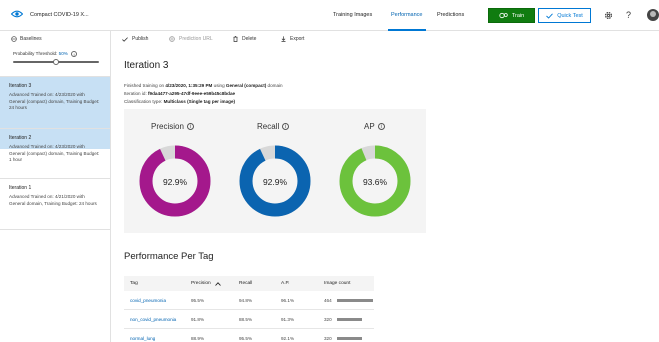 The width and height of the screenshot is (659, 342). What do you see at coordinates (503, 15) in the screenshot?
I see `gears-icon` at bounding box center [503, 15].